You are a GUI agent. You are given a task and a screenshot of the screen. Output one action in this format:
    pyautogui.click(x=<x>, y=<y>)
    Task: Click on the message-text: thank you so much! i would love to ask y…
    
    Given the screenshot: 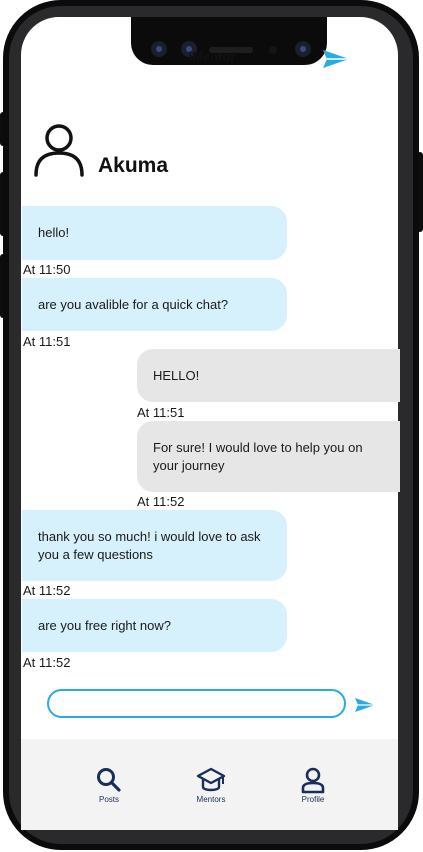 What is the action you would take?
    pyautogui.click(x=149, y=545)
    